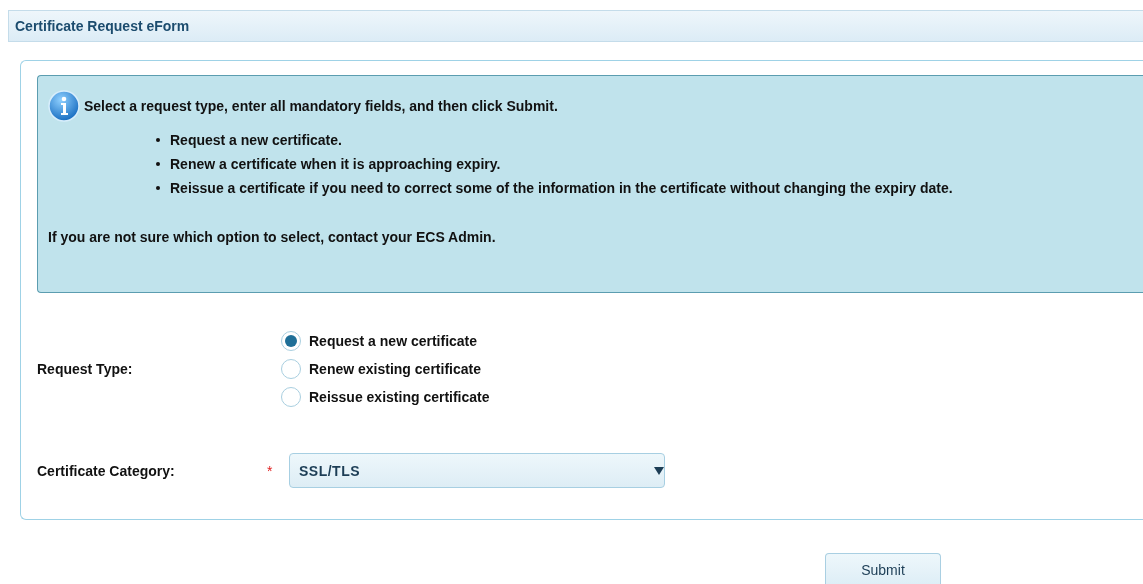 The height and width of the screenshot is (584, 1143). What do you see at coordinates (106, 470) in the screenshot?
I see `category-label: Certificate Category:` at bounding box center [106, 470].